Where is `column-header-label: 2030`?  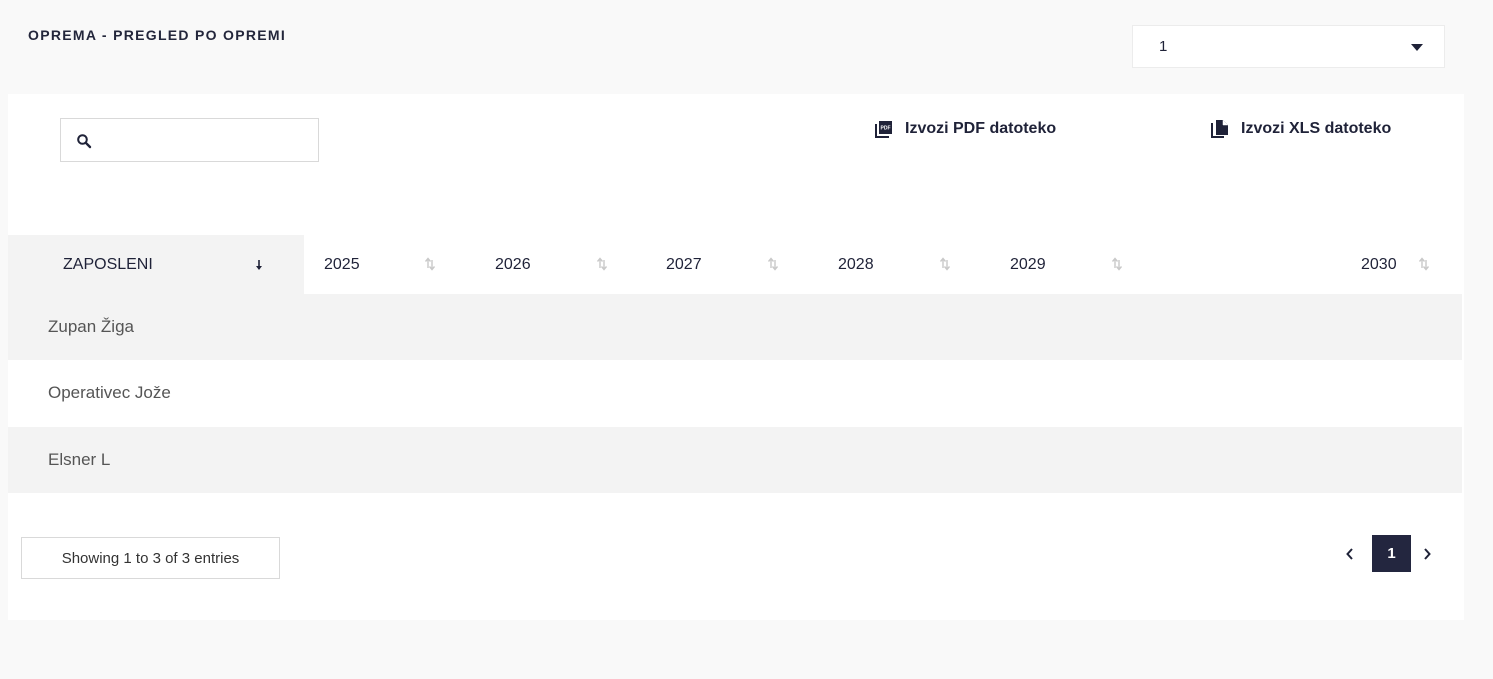 column-header-label: 2030 is located at coordinates (1379, 264).